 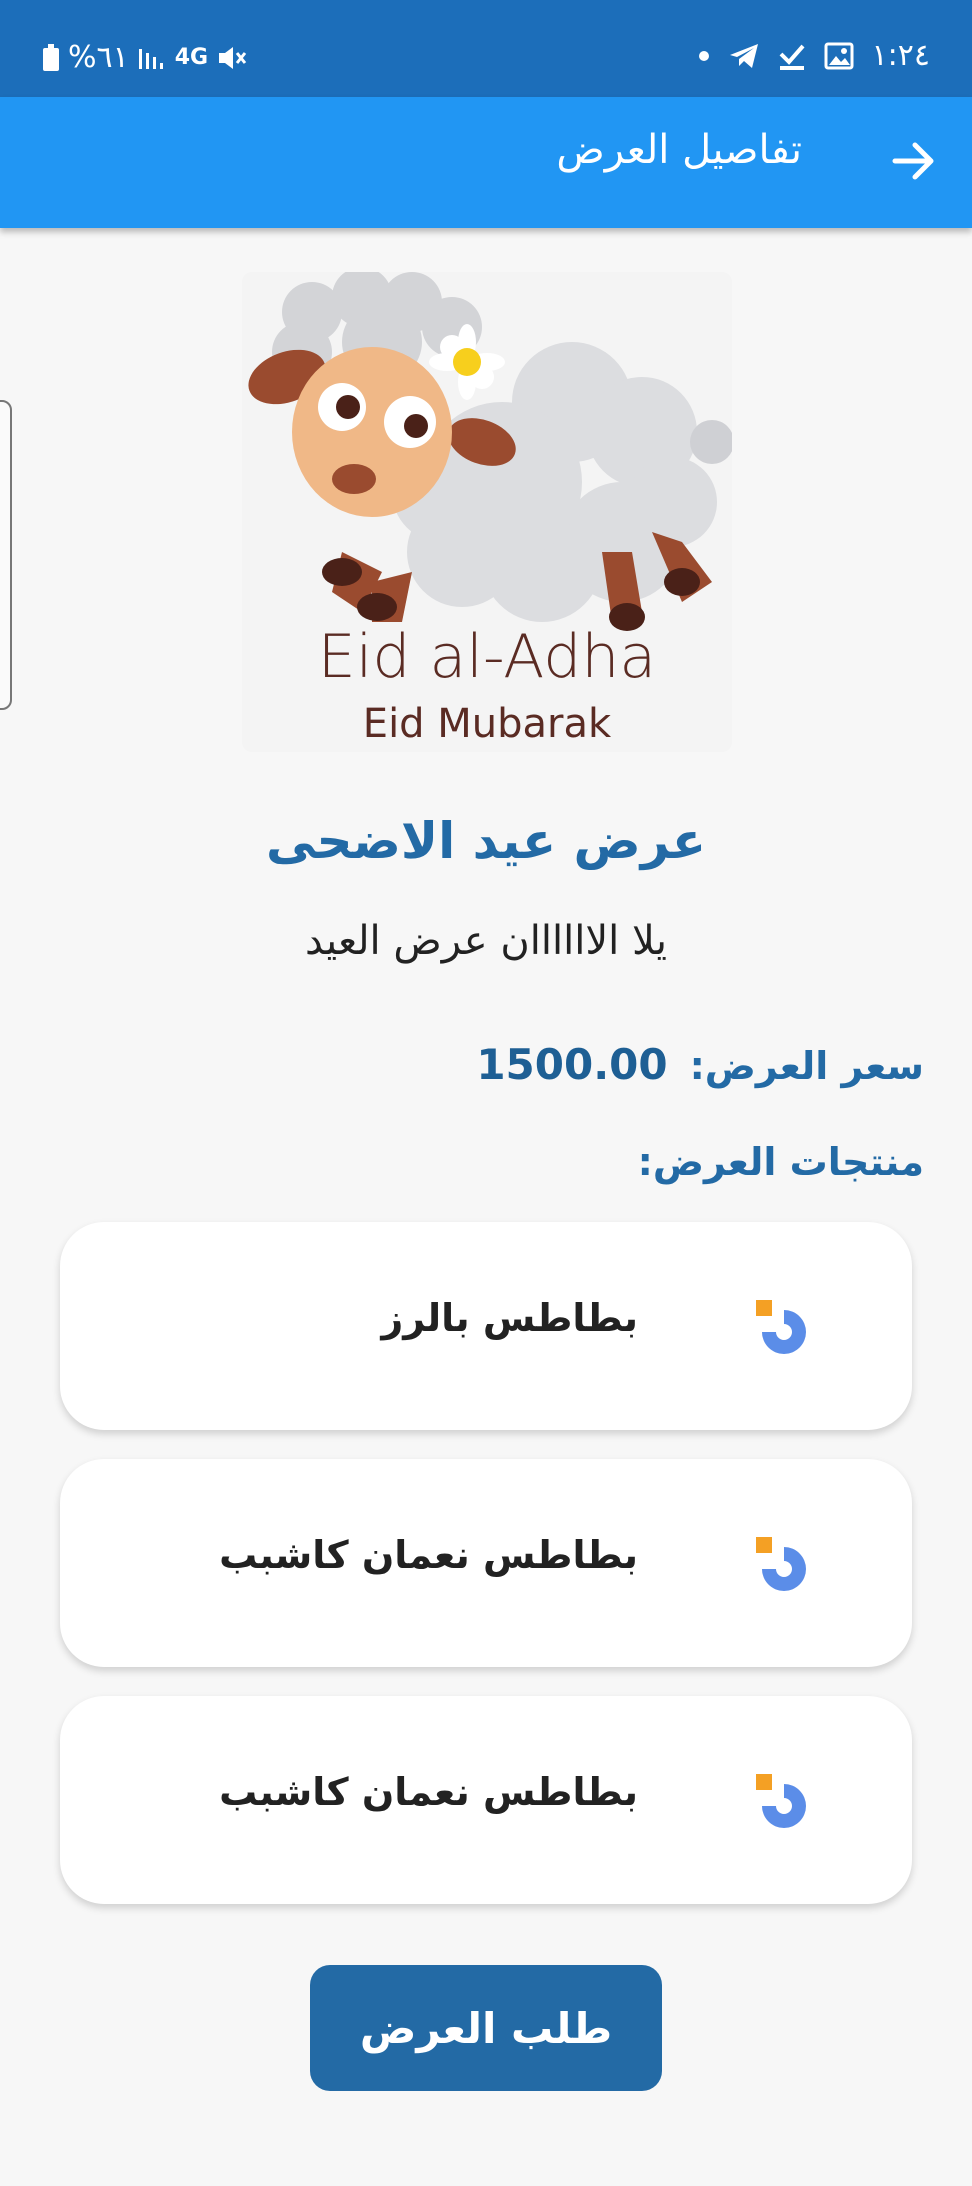 What do you see at coordinates (51, 57) in the screenshot?
I see `battery-icon` at bounding box center [51, 57].